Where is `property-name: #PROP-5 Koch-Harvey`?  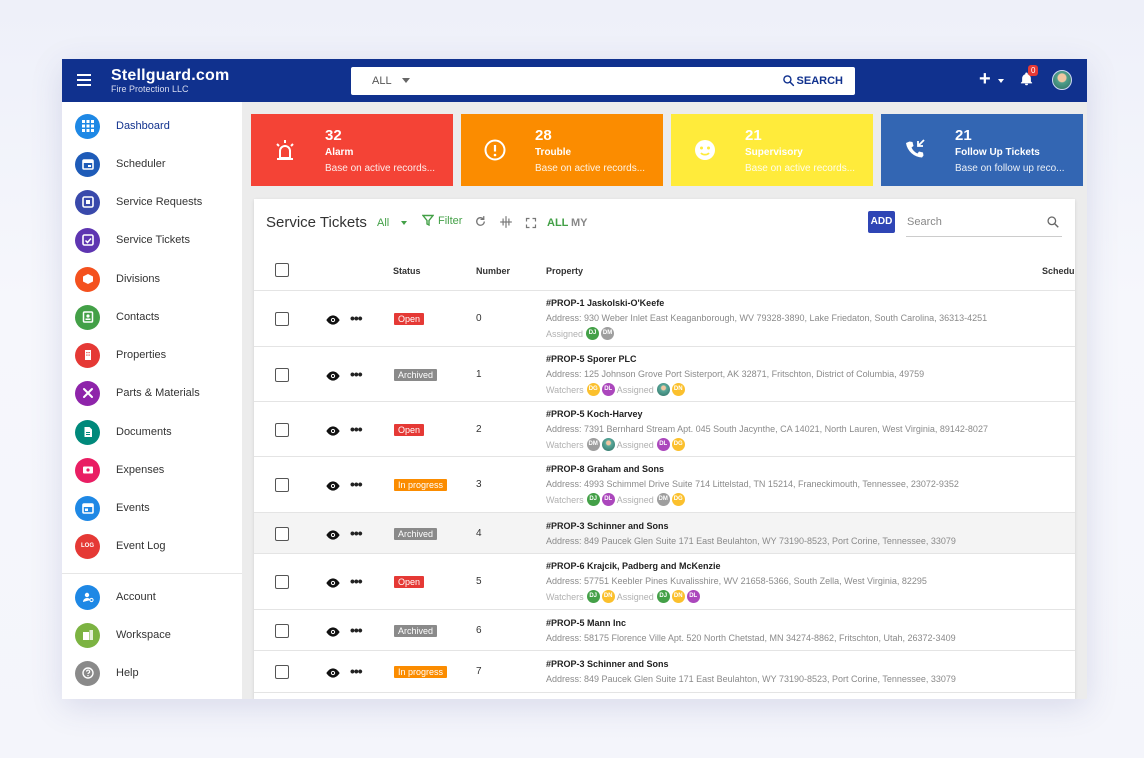
property-name: #PROP-5 Koch-Harvey is located at coordinates (594, 414).